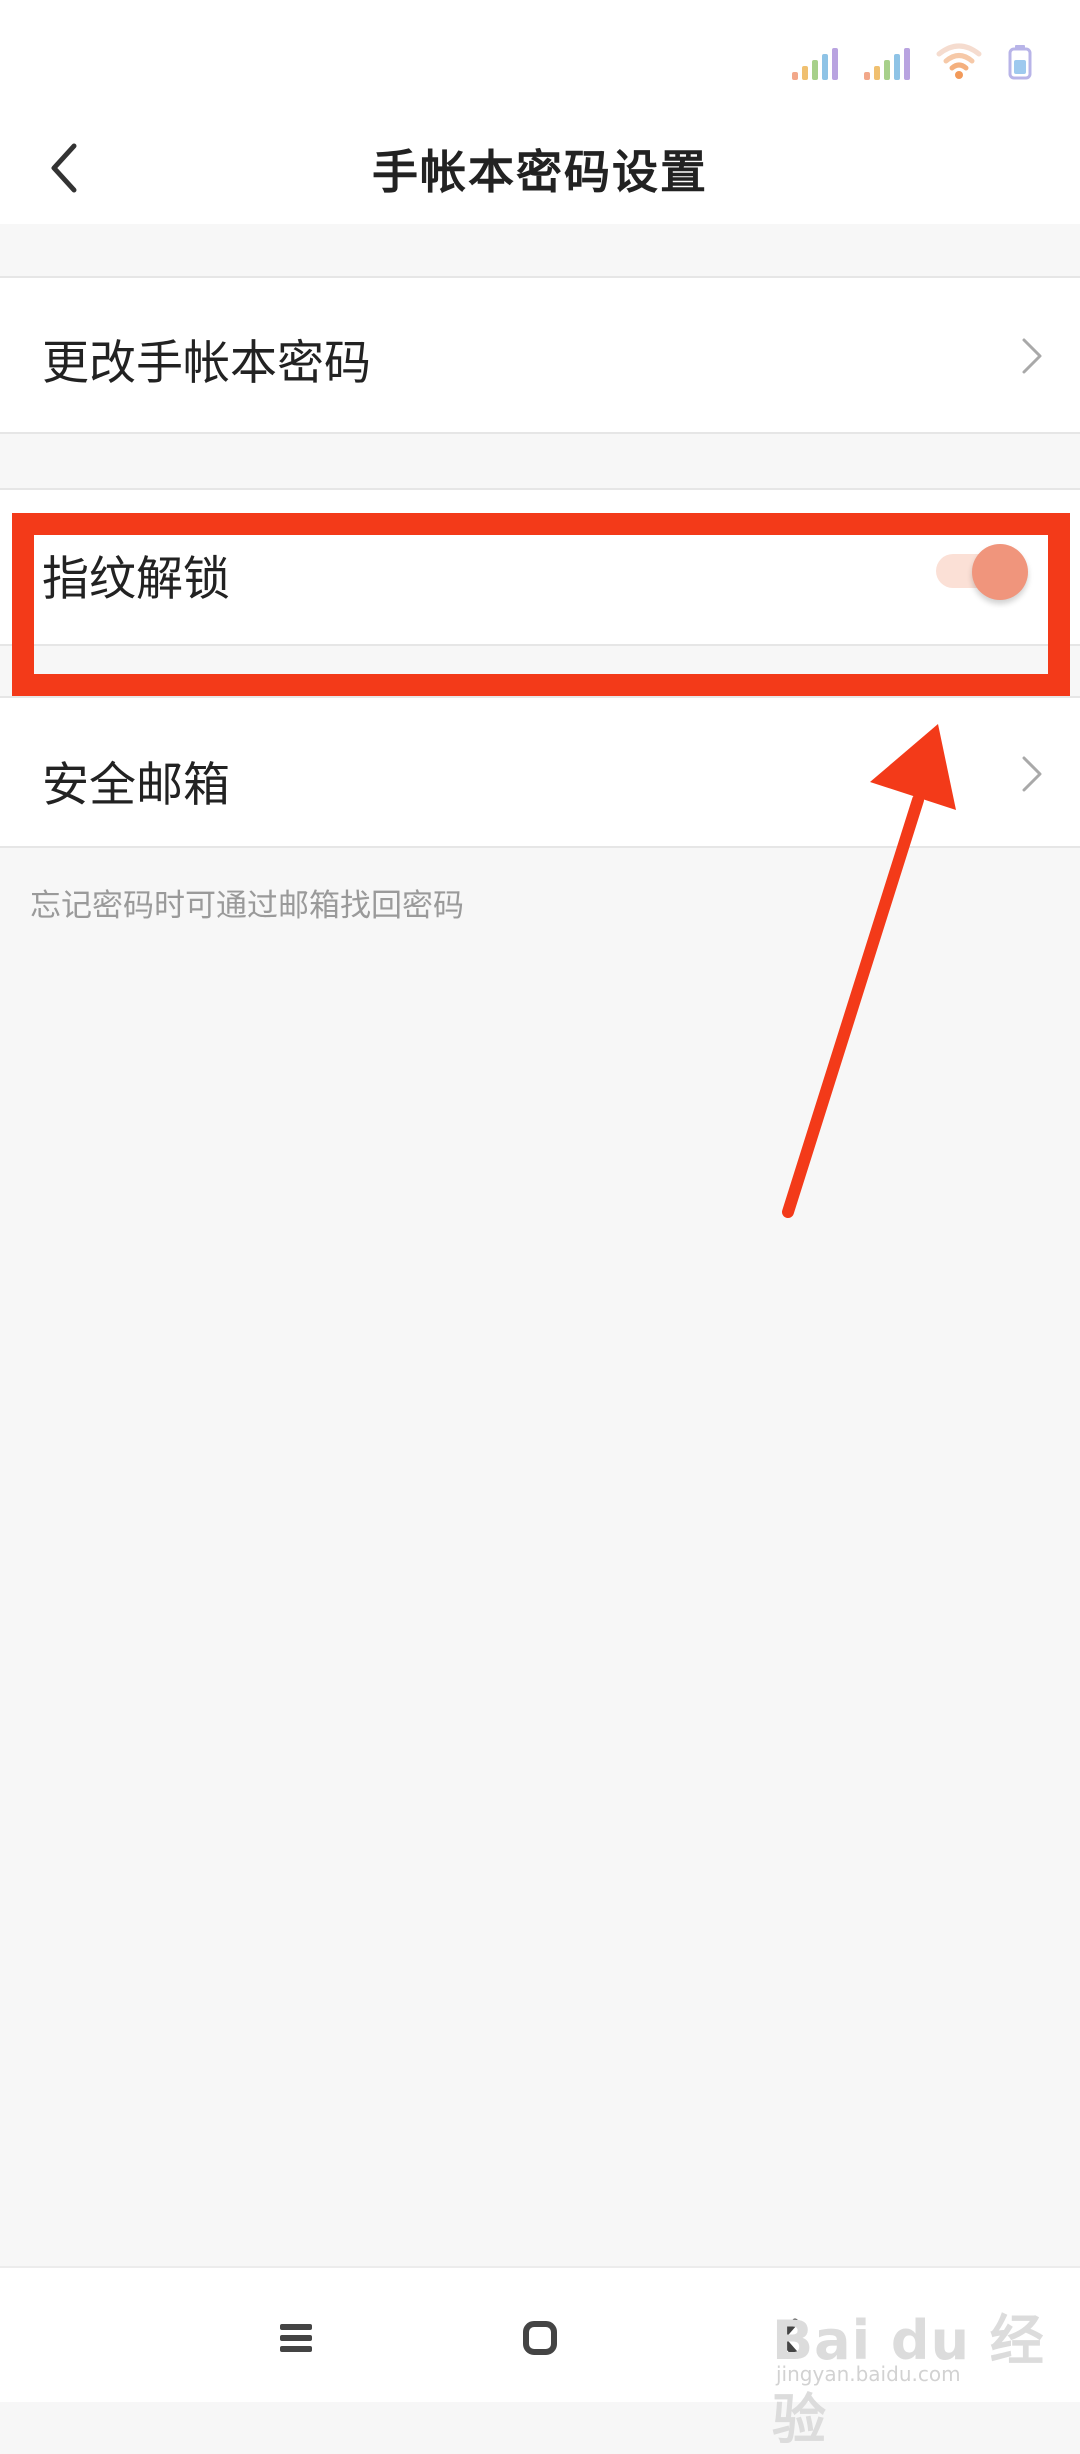 This screenshot has height=2454, width=1080. Describe the element at coordinates (136, 785) in the screenshot. I see `security-email-label: 安全邮箱` at that location.